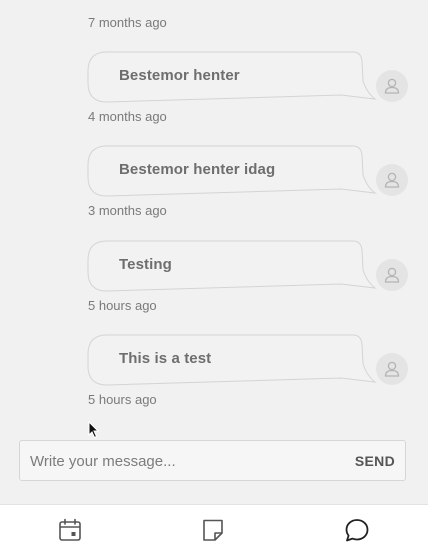  What do you see at coordinates (127, 210) in the screenshot?
I see `message-timestamp: 3 months ago` at bounding box center [127, 210].